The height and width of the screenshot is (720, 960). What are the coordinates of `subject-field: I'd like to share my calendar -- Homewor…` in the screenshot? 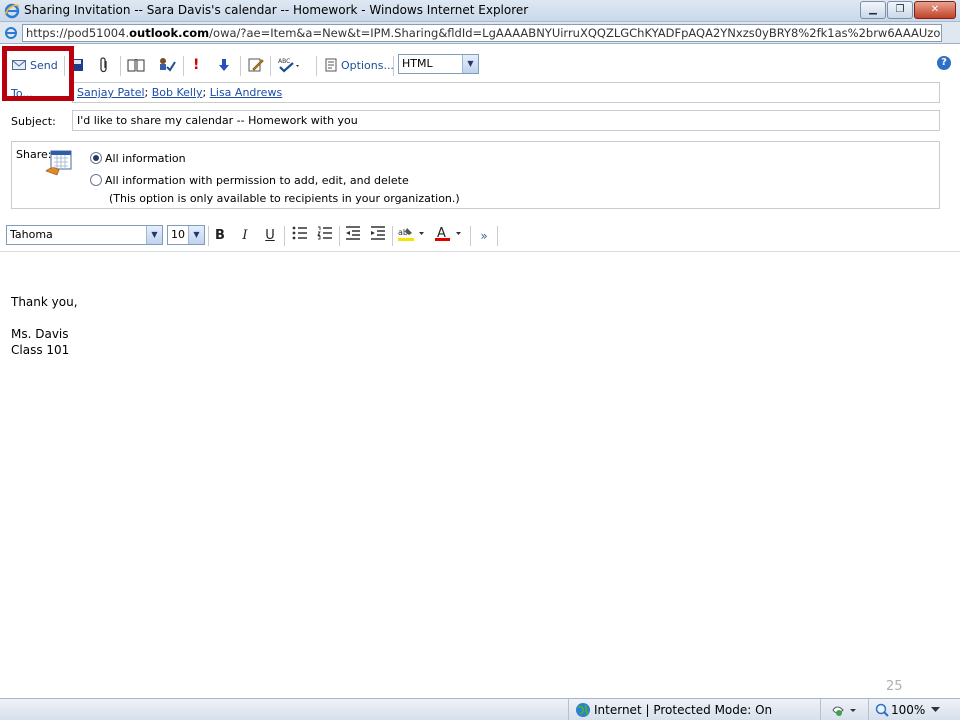 It's located at (506, 120).